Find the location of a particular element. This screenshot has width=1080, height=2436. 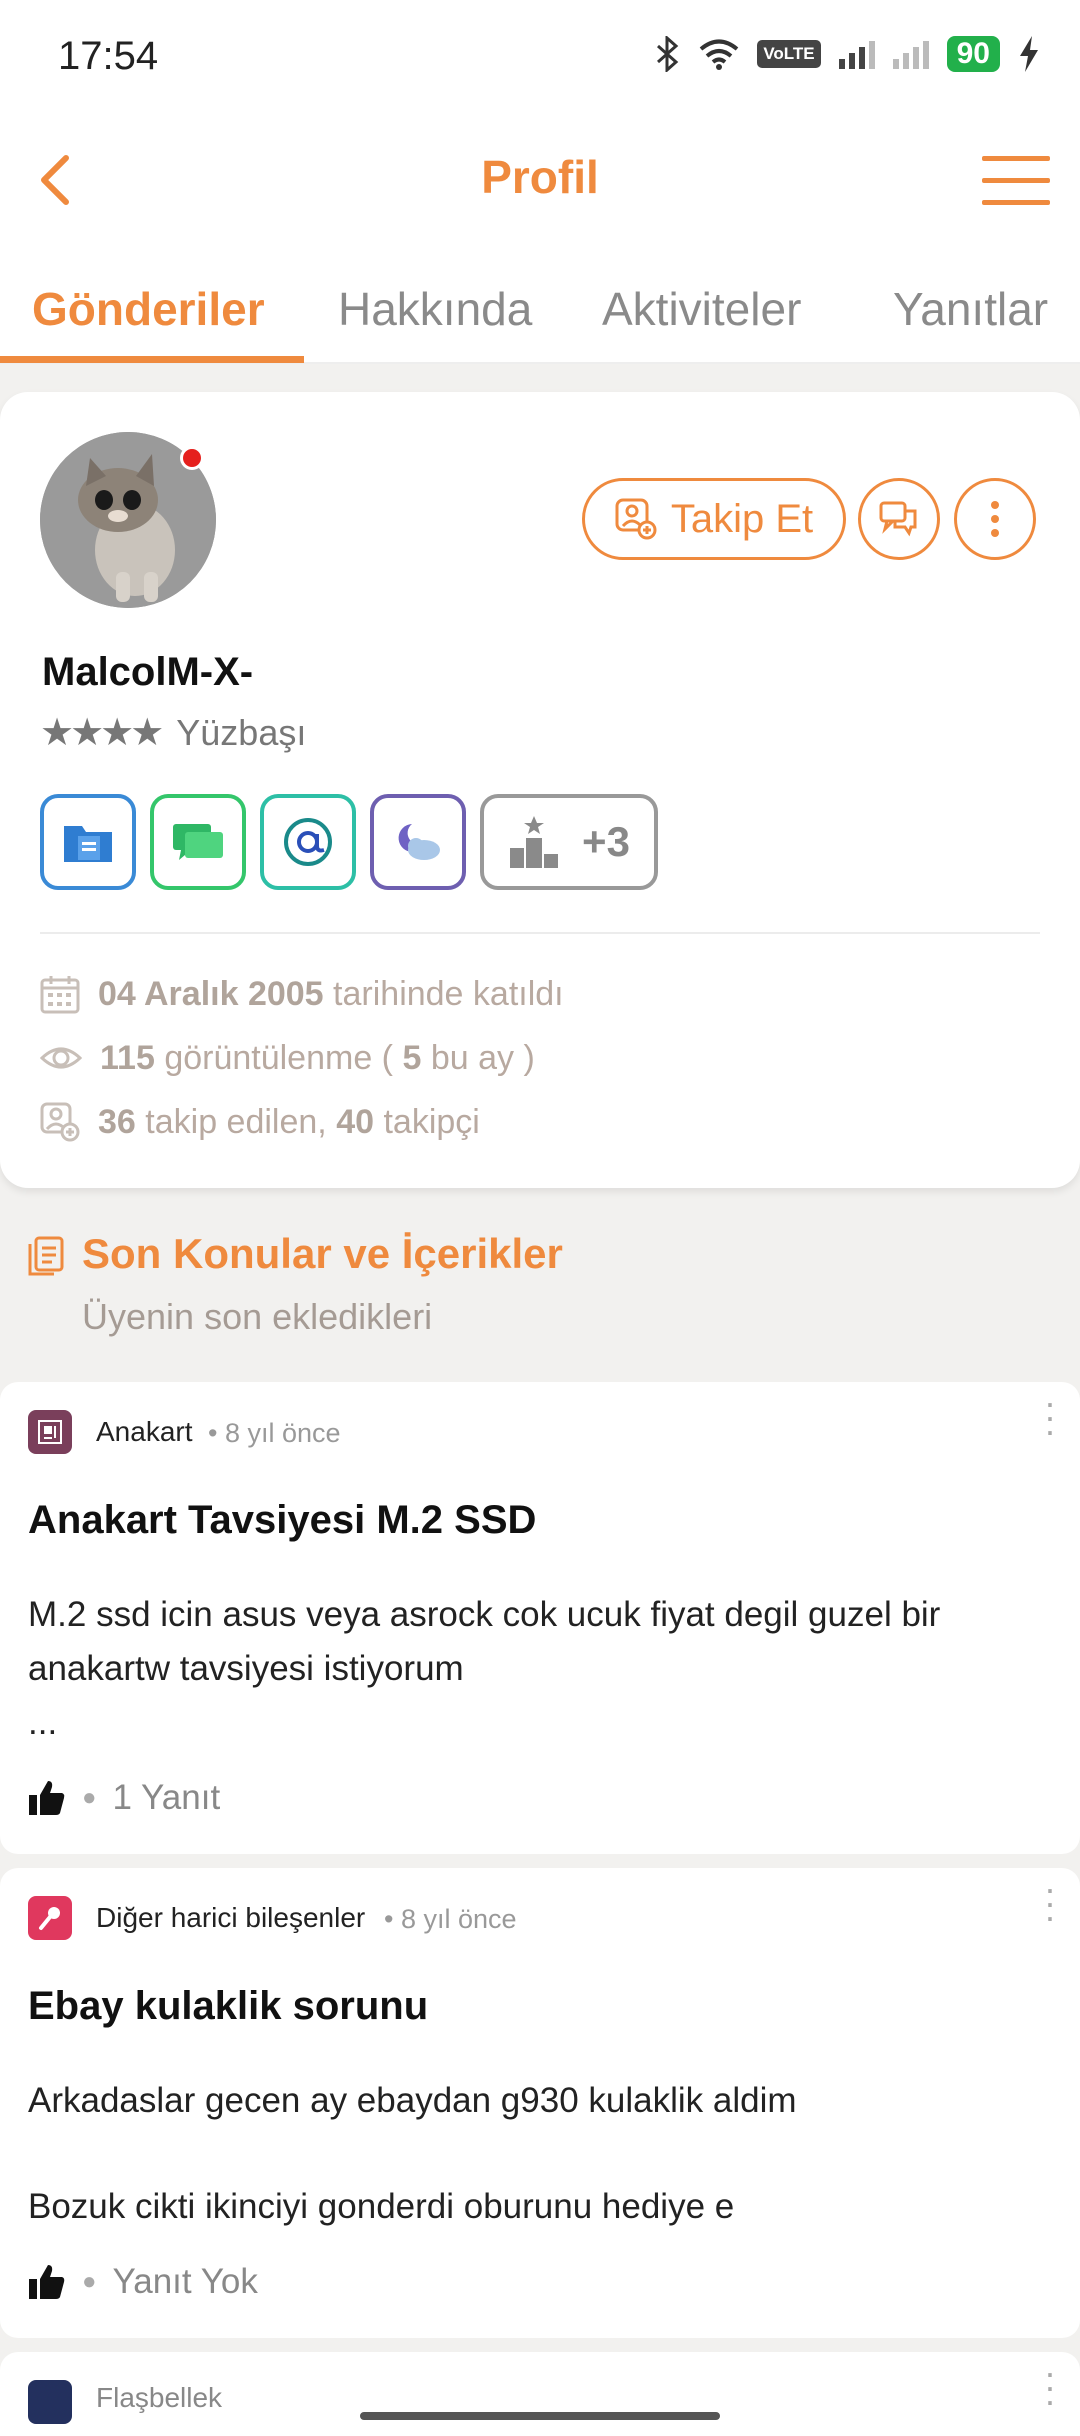

views-stat: 115 görüntülenme ( 5 bu ay ) is located at coordinates (287, 1058).